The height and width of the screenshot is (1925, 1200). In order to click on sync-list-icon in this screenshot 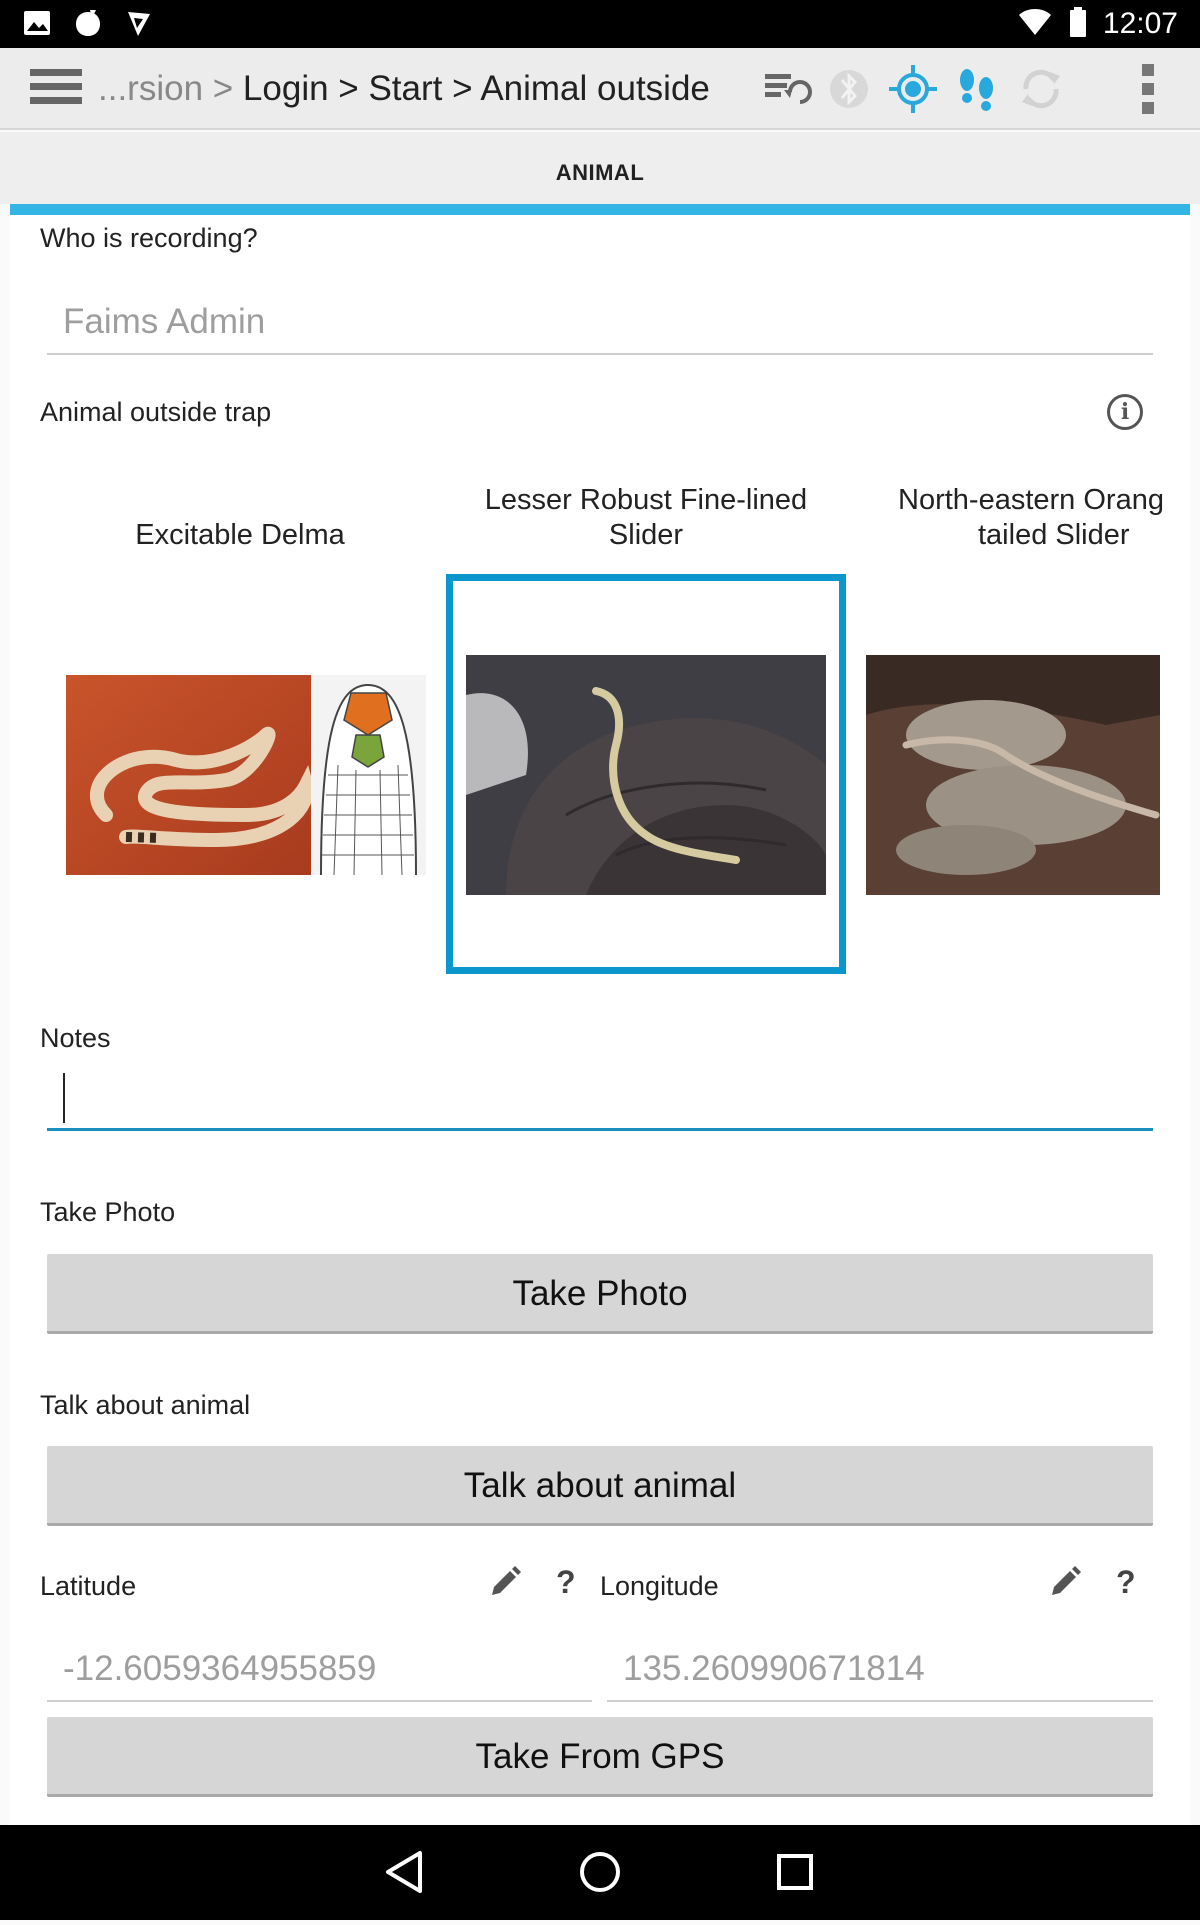, I will do `click(787, 89)`.